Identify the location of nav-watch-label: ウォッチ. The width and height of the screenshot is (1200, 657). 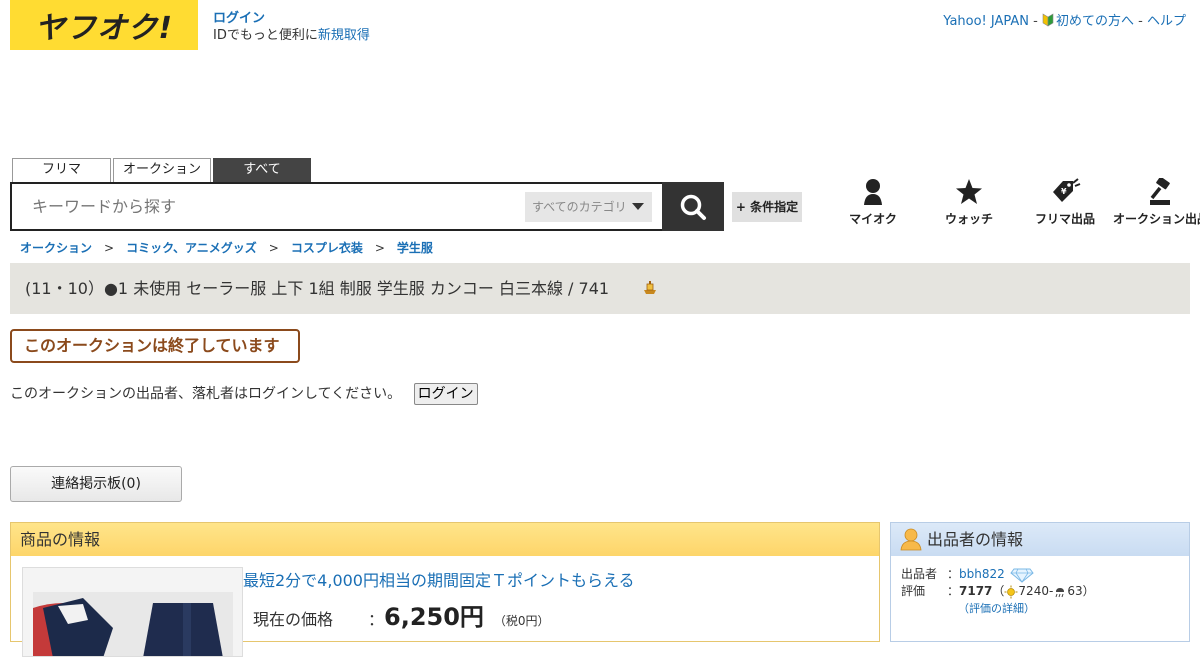
(968, 219).